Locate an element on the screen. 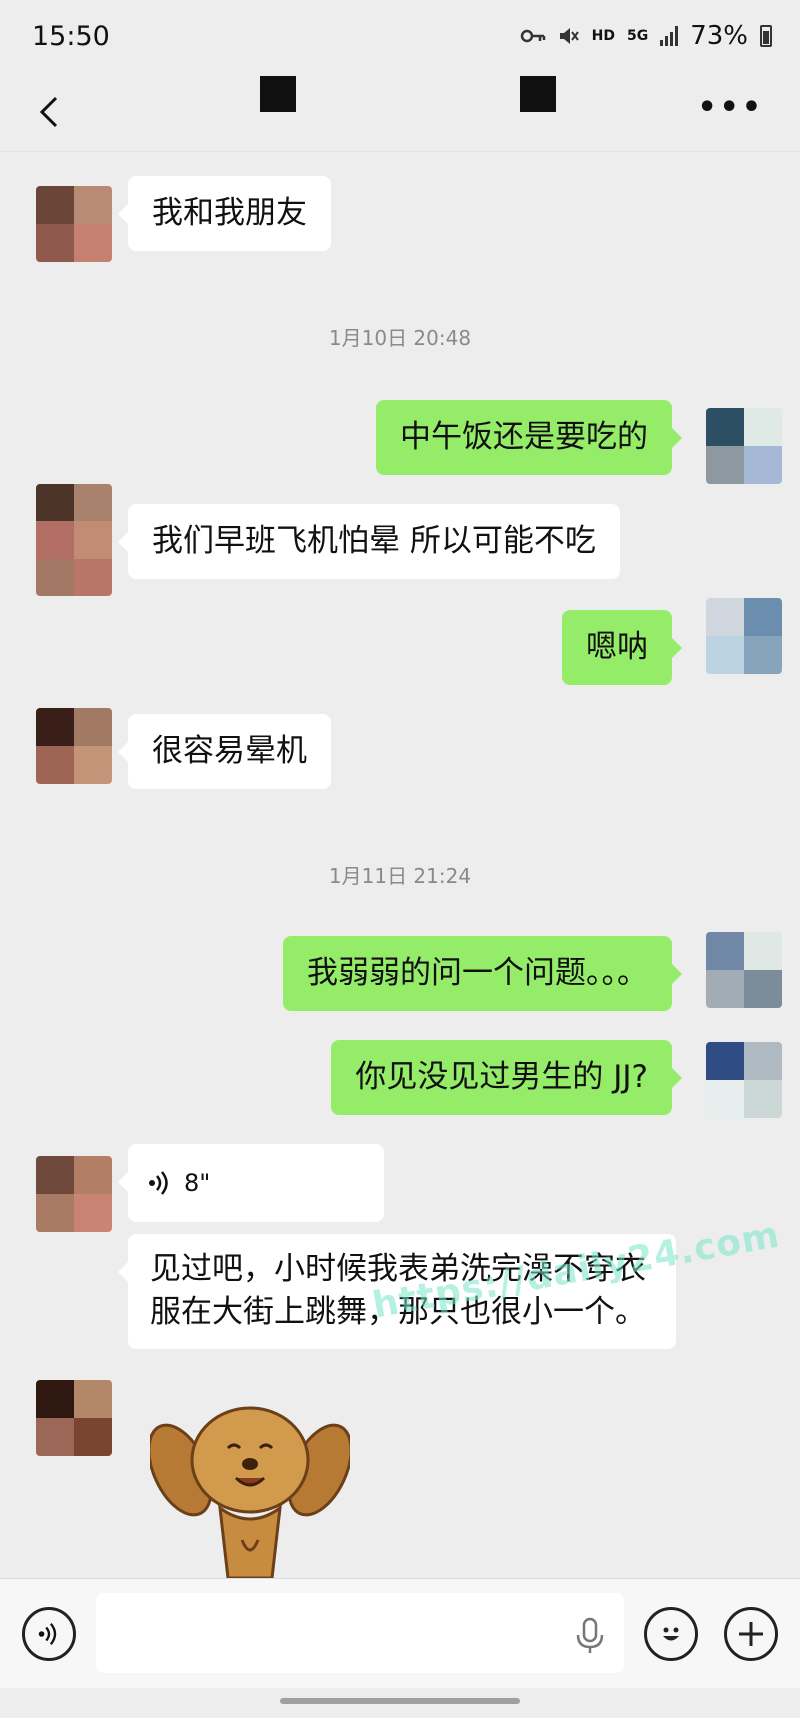  key-icon is located at coordinates (532, 36).